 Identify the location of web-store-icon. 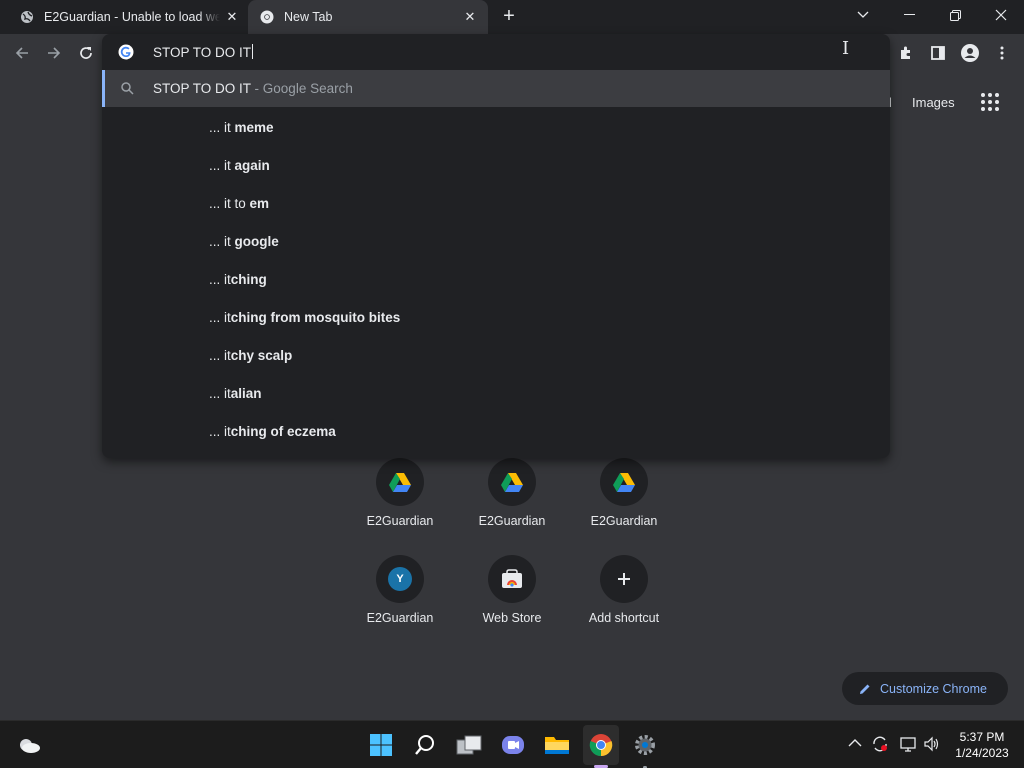
(512, 579).